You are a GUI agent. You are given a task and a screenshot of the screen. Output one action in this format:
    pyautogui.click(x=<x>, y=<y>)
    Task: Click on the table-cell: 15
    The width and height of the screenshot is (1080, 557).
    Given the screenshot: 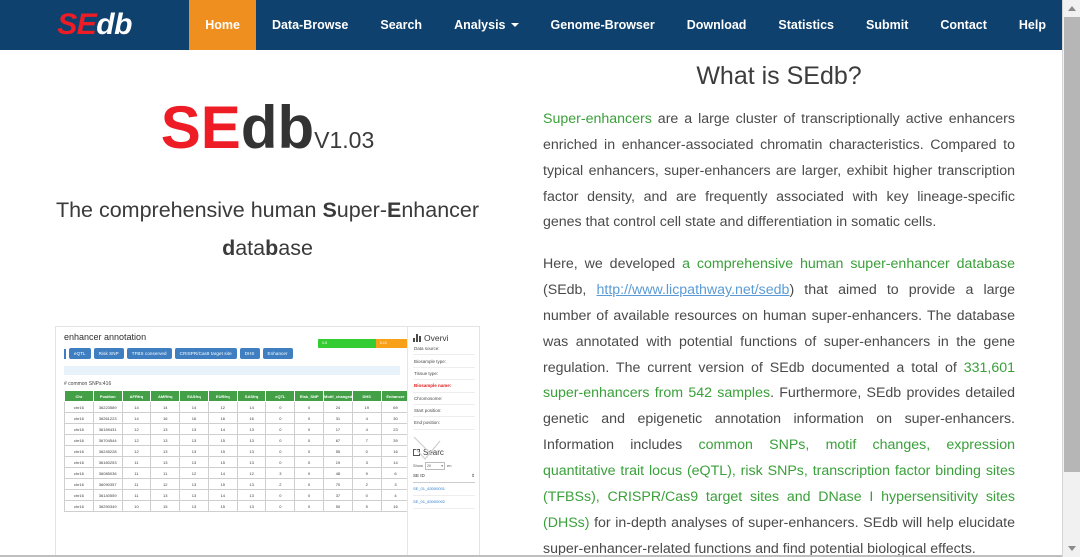 What is the action you would take?
    pyautogui.click(x=222, y=440)
    